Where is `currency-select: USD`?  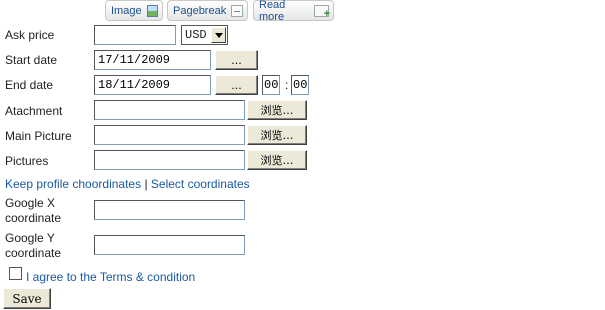 currency-select: USD is located at coordinates (204, 35).